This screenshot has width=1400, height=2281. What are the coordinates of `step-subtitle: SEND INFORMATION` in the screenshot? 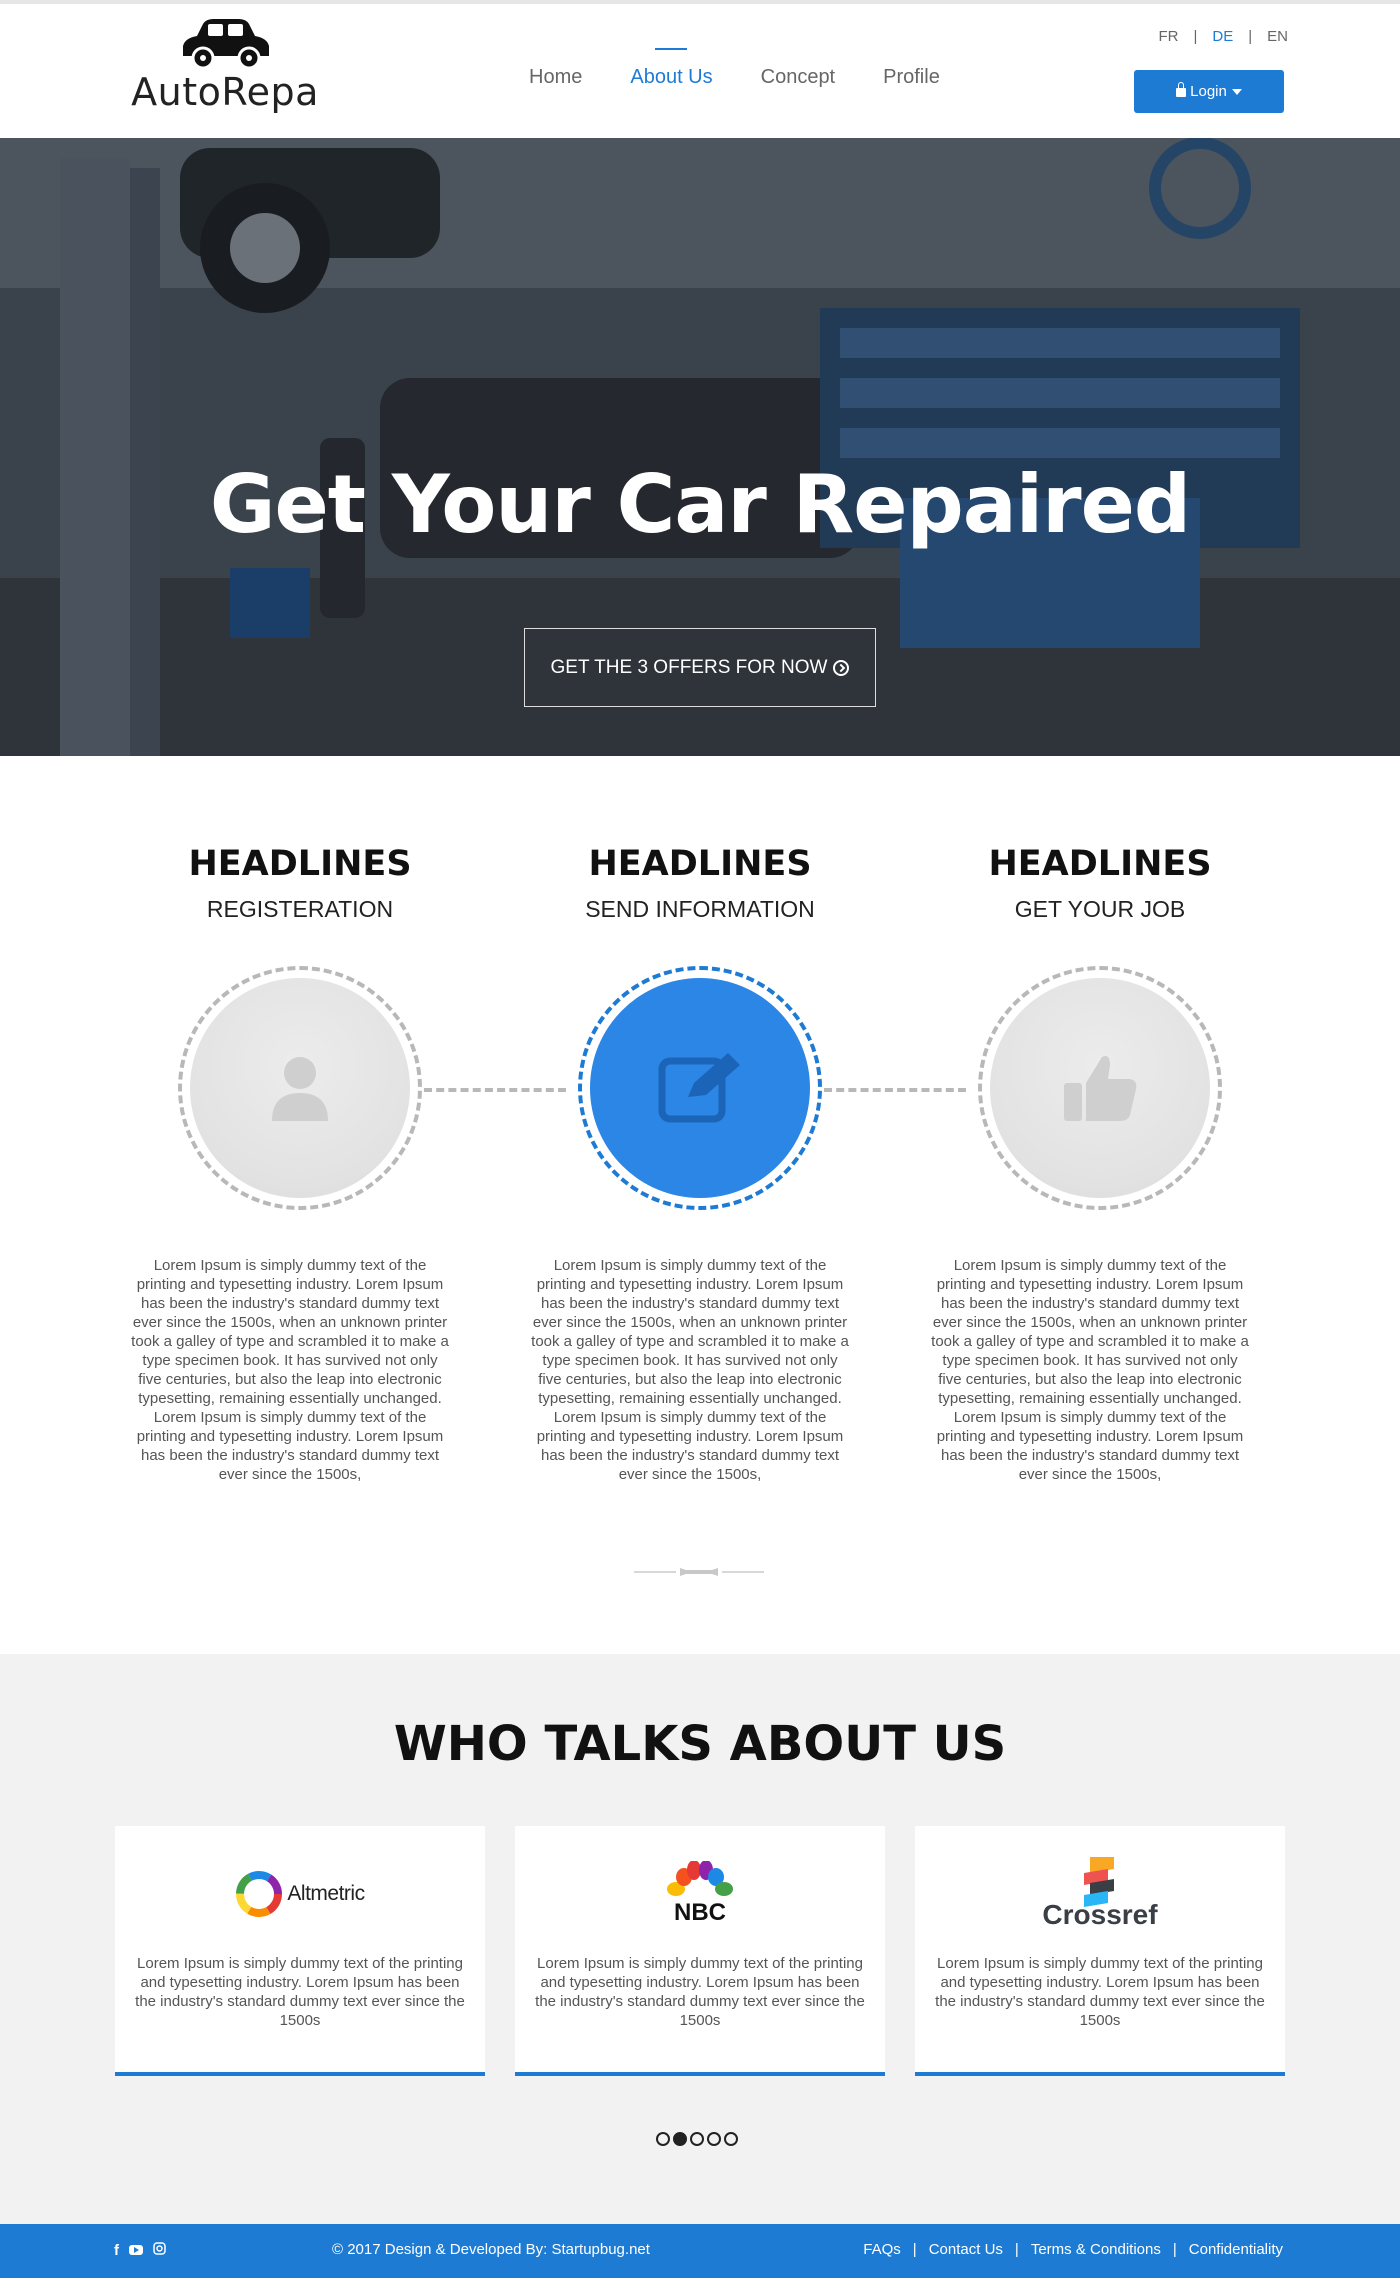 It's located at (700, 909).